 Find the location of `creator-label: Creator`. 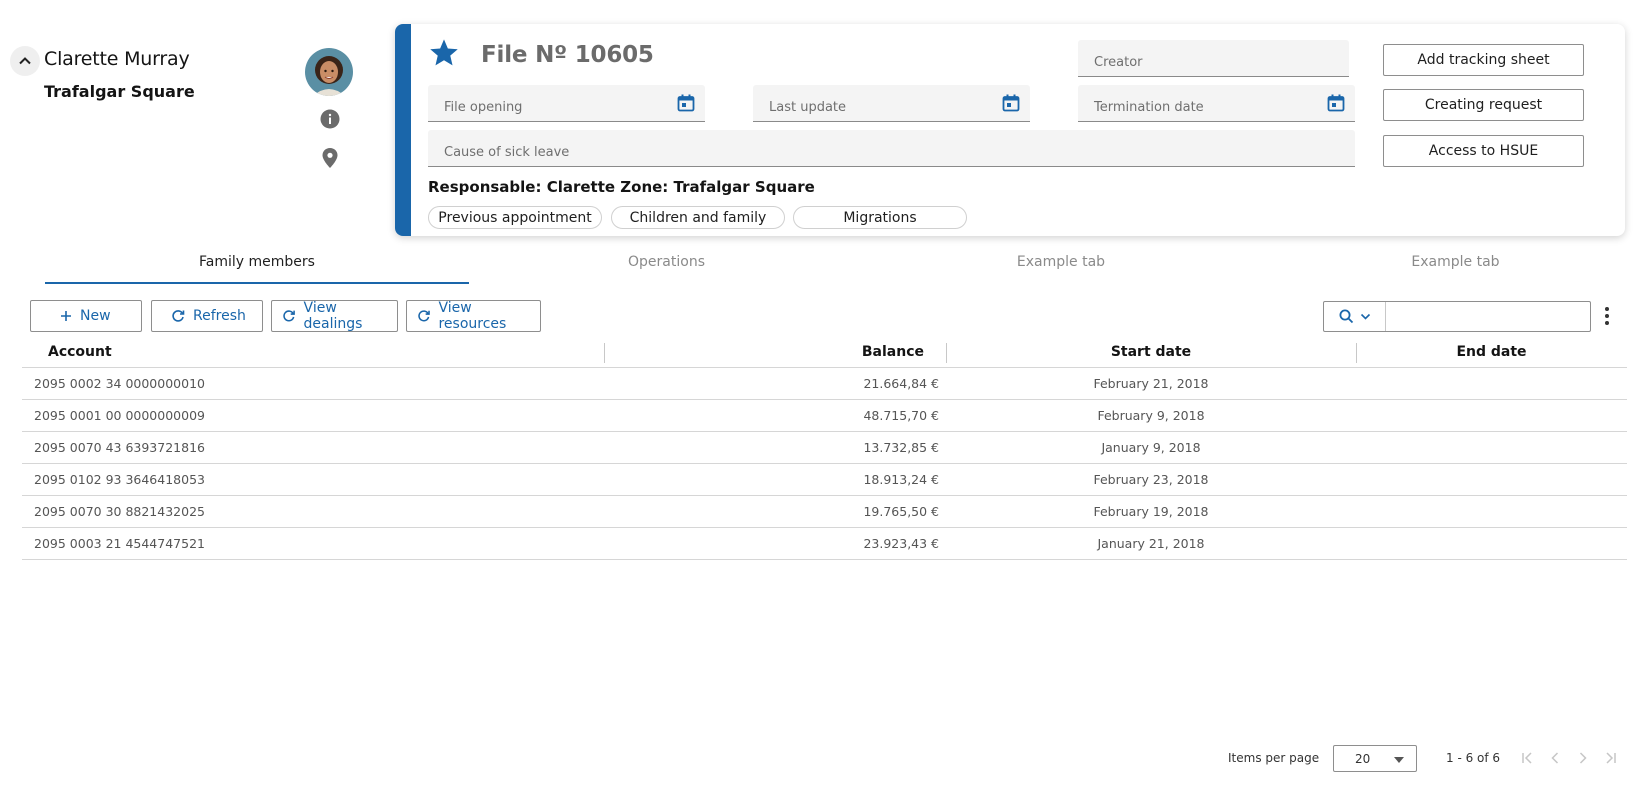

creator-label: Creator is located at coordinates (1118, 62).